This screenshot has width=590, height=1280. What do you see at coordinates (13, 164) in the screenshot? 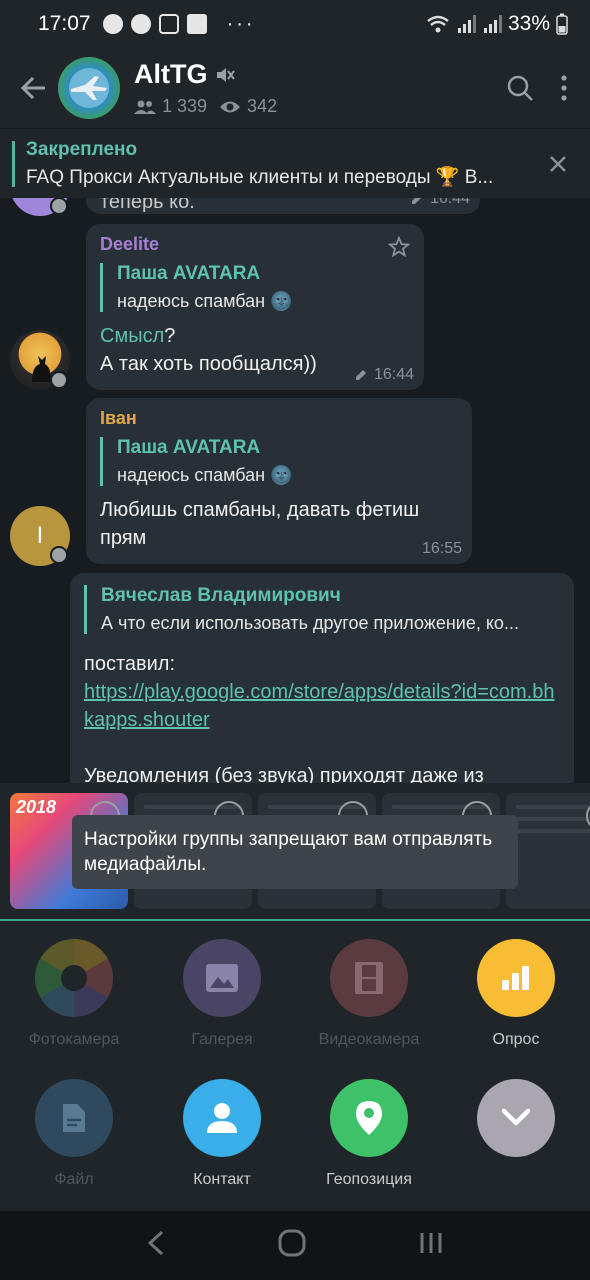
I see `pinned-accent-bar` at bounding box center [13, 164].